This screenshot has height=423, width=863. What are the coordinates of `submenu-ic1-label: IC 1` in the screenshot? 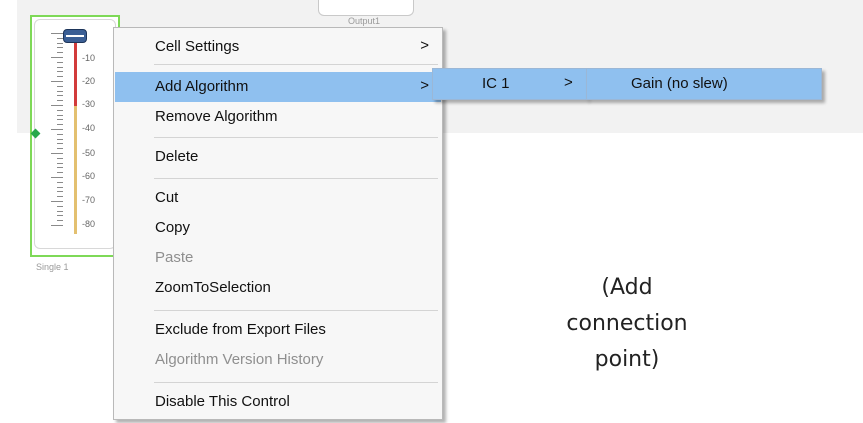 It's located at (496, 83).